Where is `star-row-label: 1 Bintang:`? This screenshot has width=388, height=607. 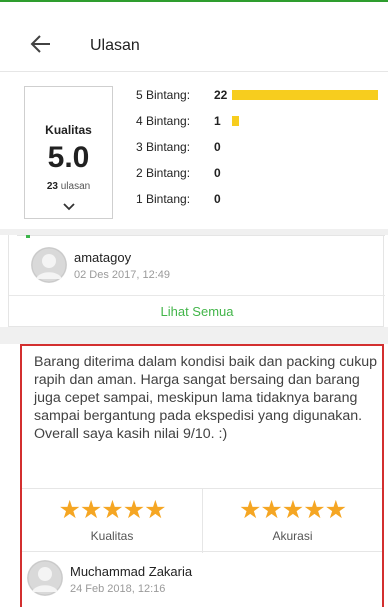 star-row-label: 1 Bintang: is located at coordinates (163, 199).